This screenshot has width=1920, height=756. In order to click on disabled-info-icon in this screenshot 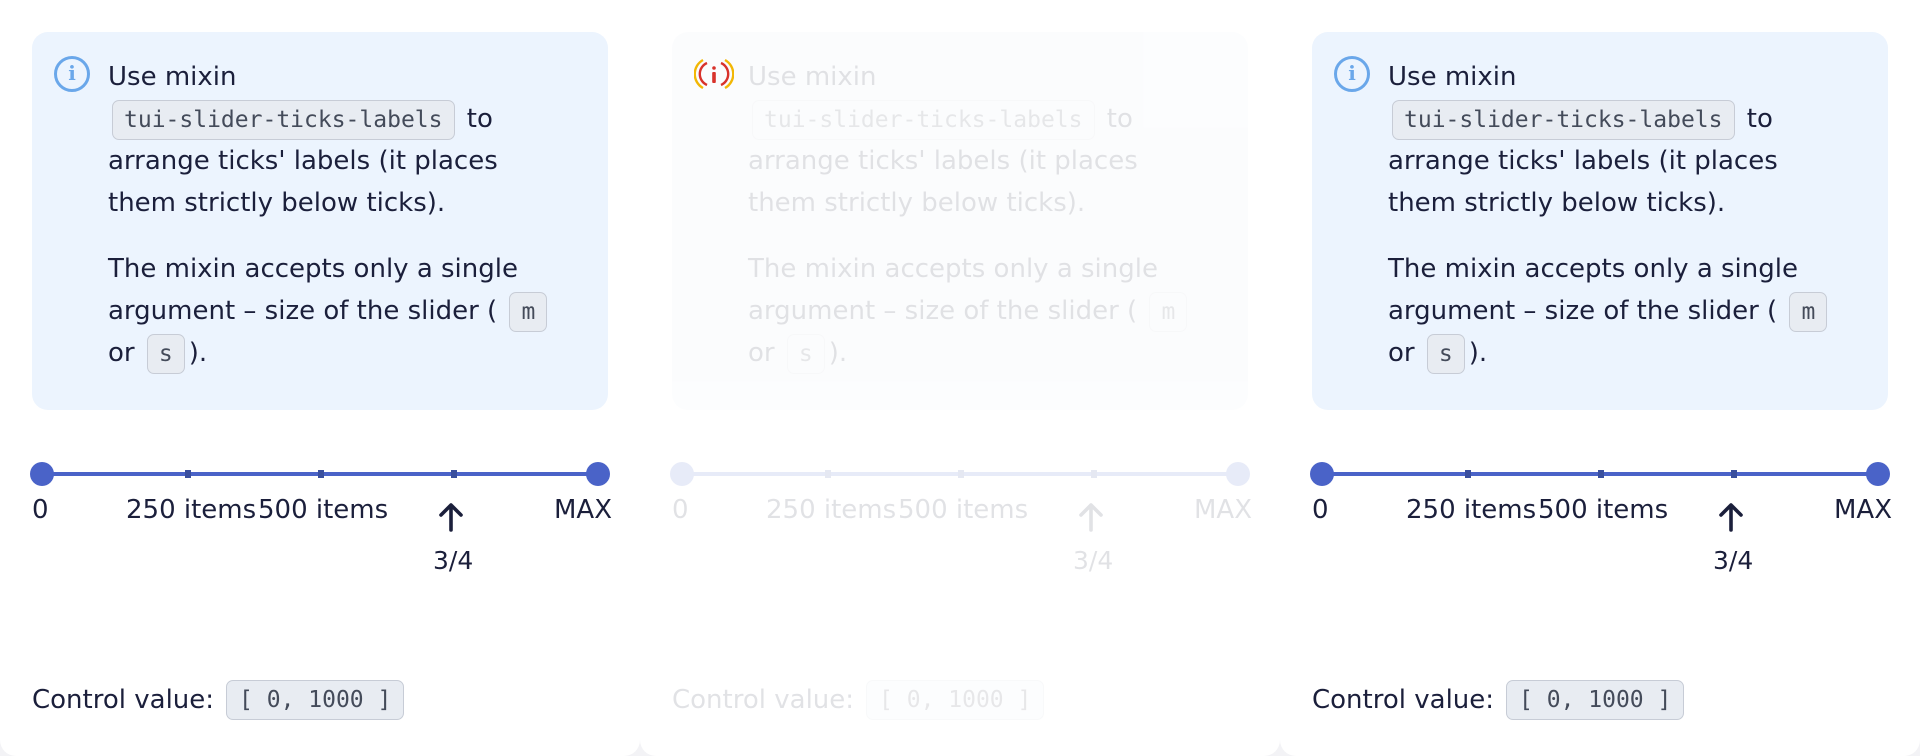, I will do `click(714, 74)`.